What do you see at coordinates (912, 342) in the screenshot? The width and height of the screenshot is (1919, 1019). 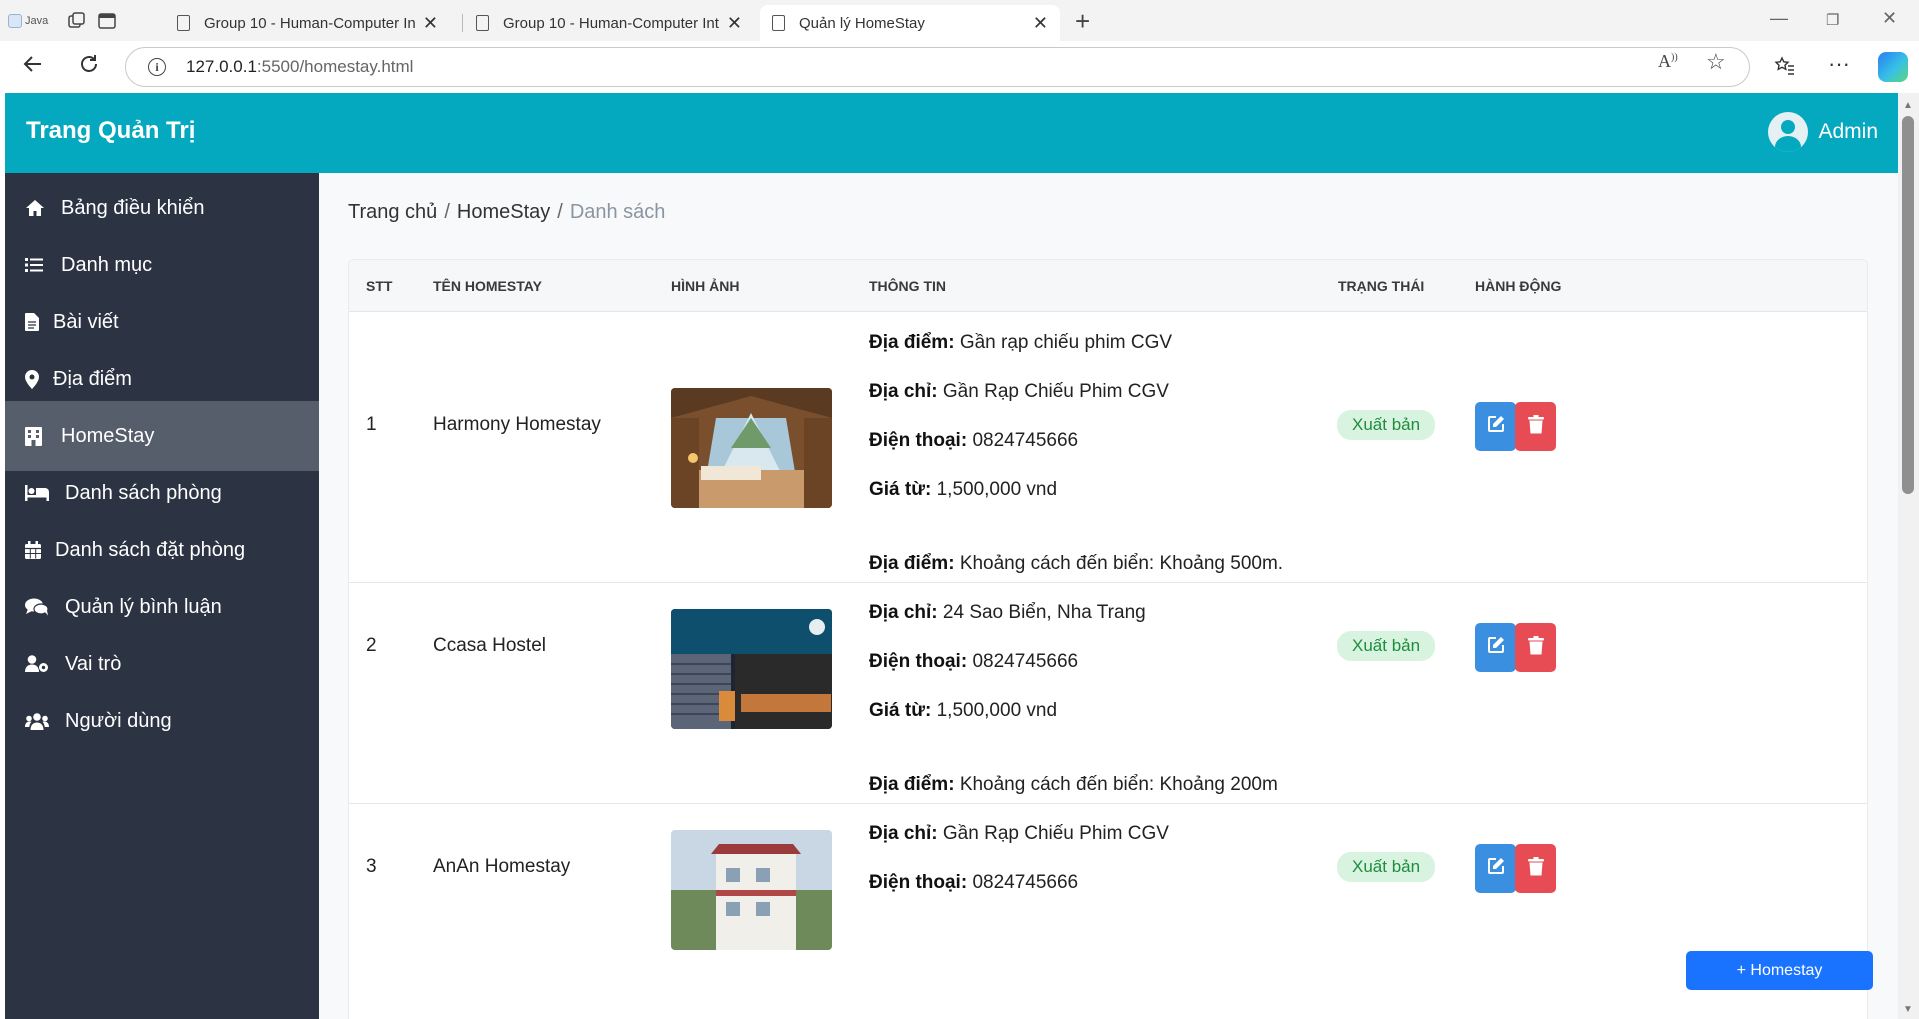 I see `location-label: Địa điểm:` at bounding box center [912, 342].